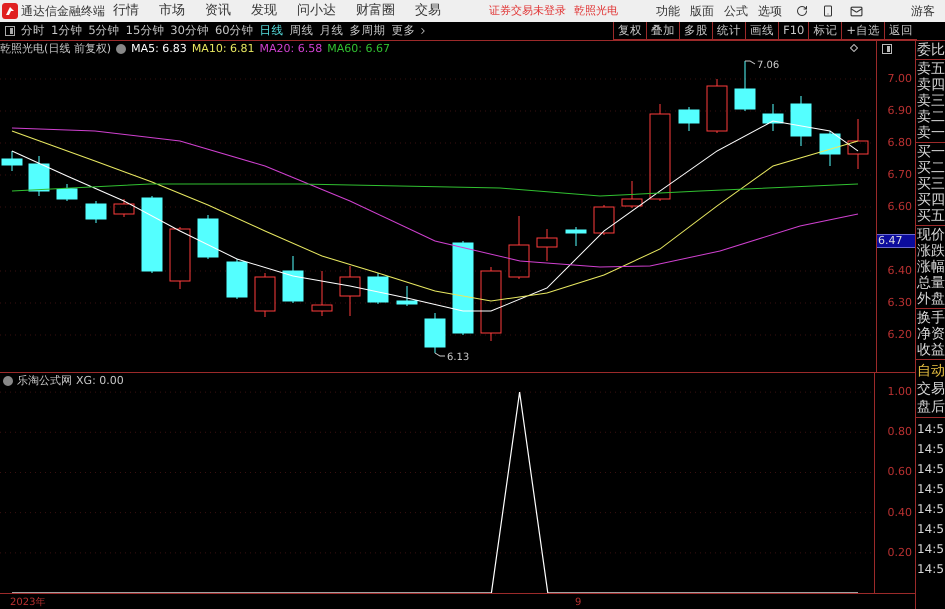 Image resolution: width=945 pixels, height=609 pixels. Describe the element at coordinates (729, 31) in the screenshot. I see `tool-button: 统计` at that location.